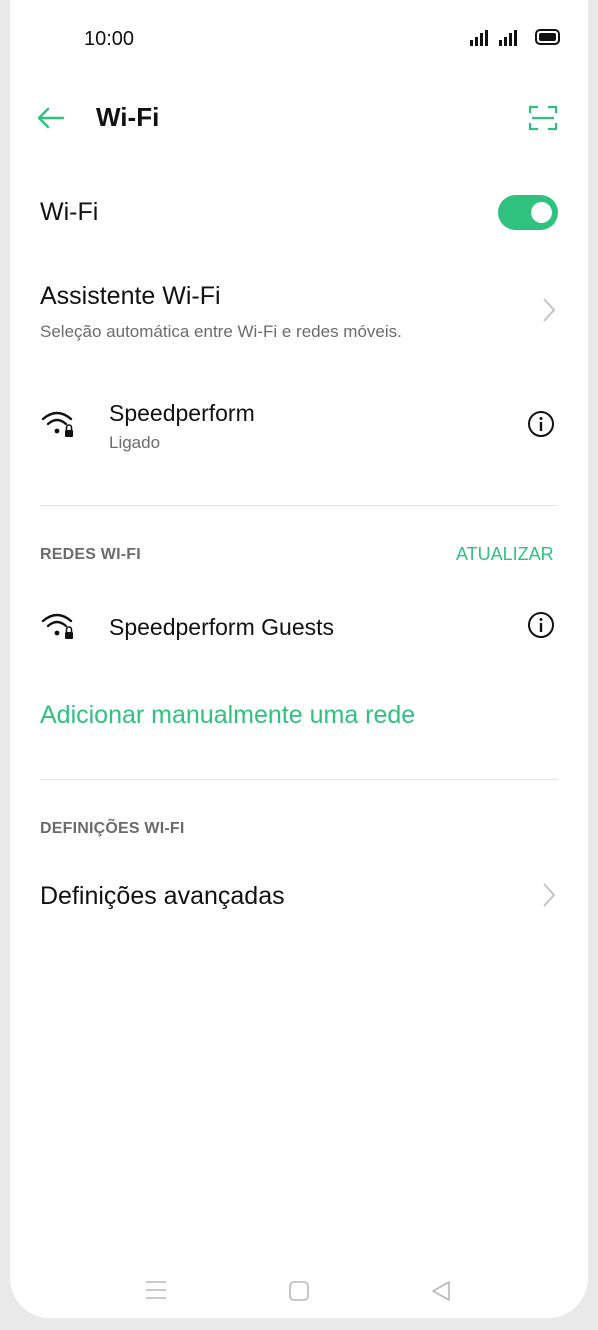 The image size is (598, 1330). I want to click on network-list-item: Speedperform Guests, so click(299, 626).